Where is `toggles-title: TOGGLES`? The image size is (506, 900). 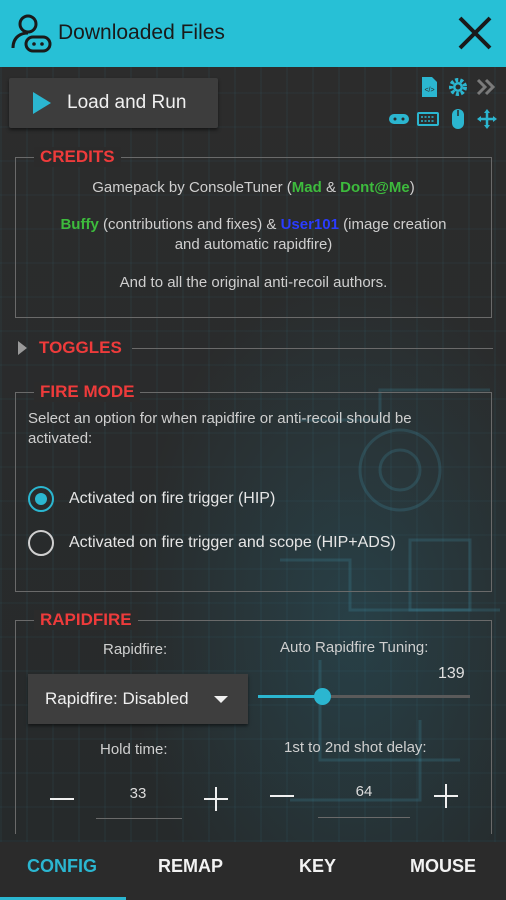
toggles-title: TOGGLES is located at coordinates (80, 347).